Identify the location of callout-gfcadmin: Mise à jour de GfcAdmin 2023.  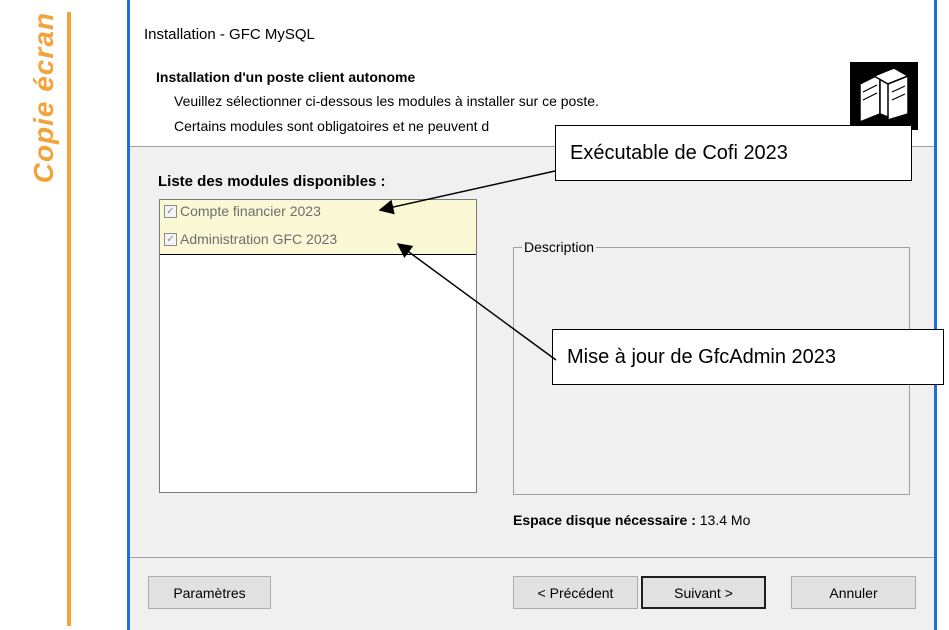
(748, 357).